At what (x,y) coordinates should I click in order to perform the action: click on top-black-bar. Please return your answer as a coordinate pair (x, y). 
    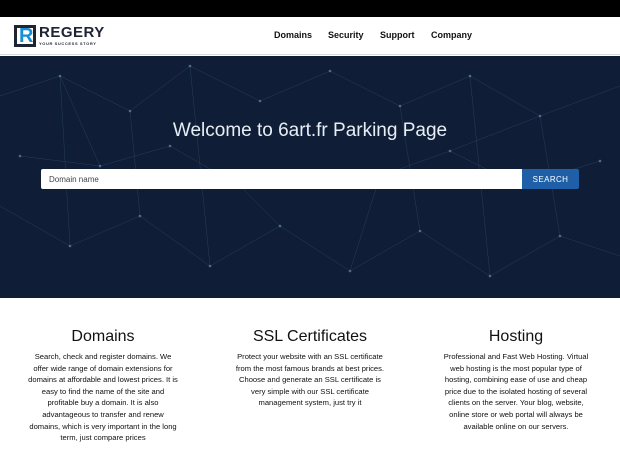
    Looking at the image, I should click on (310, 8).